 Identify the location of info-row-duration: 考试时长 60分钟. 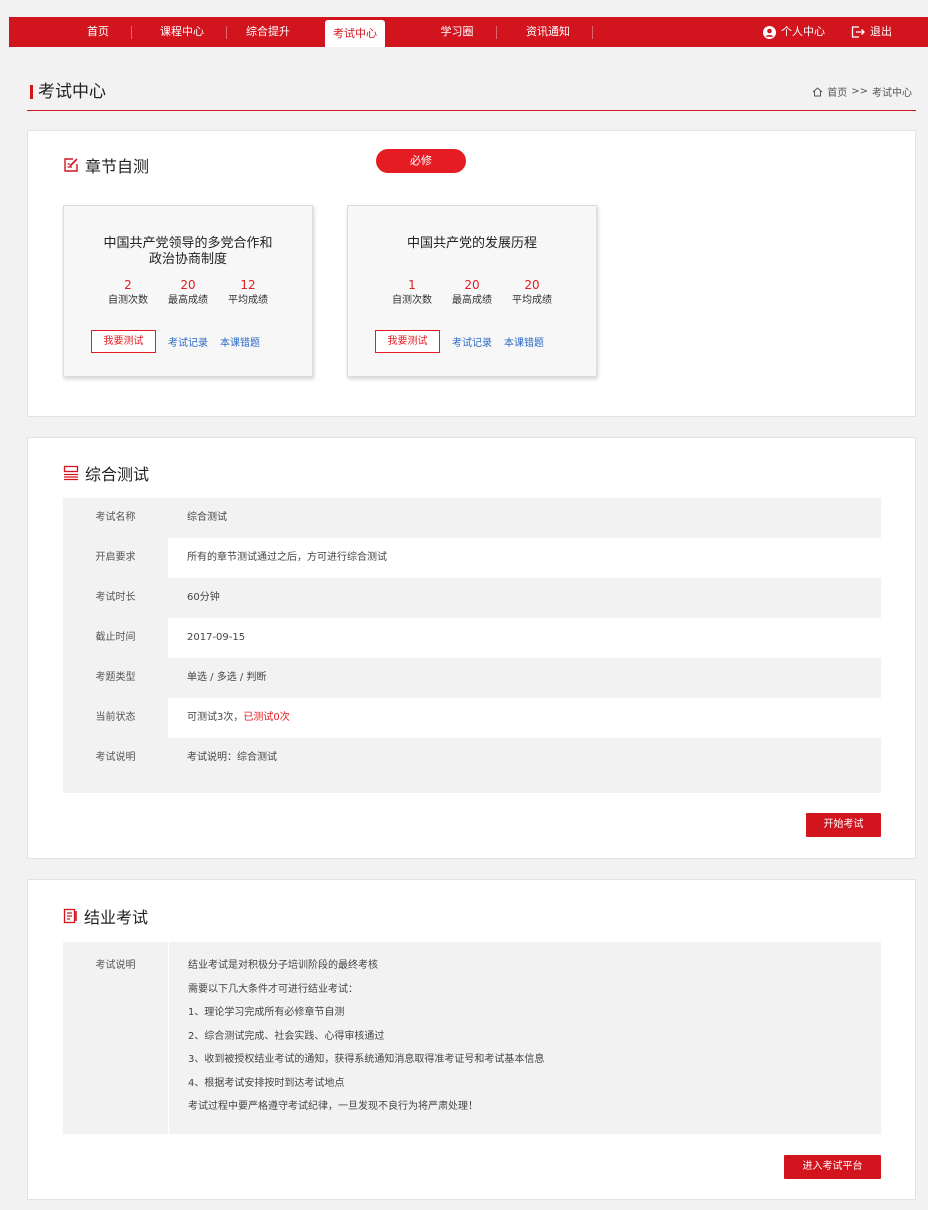
(472, 598).